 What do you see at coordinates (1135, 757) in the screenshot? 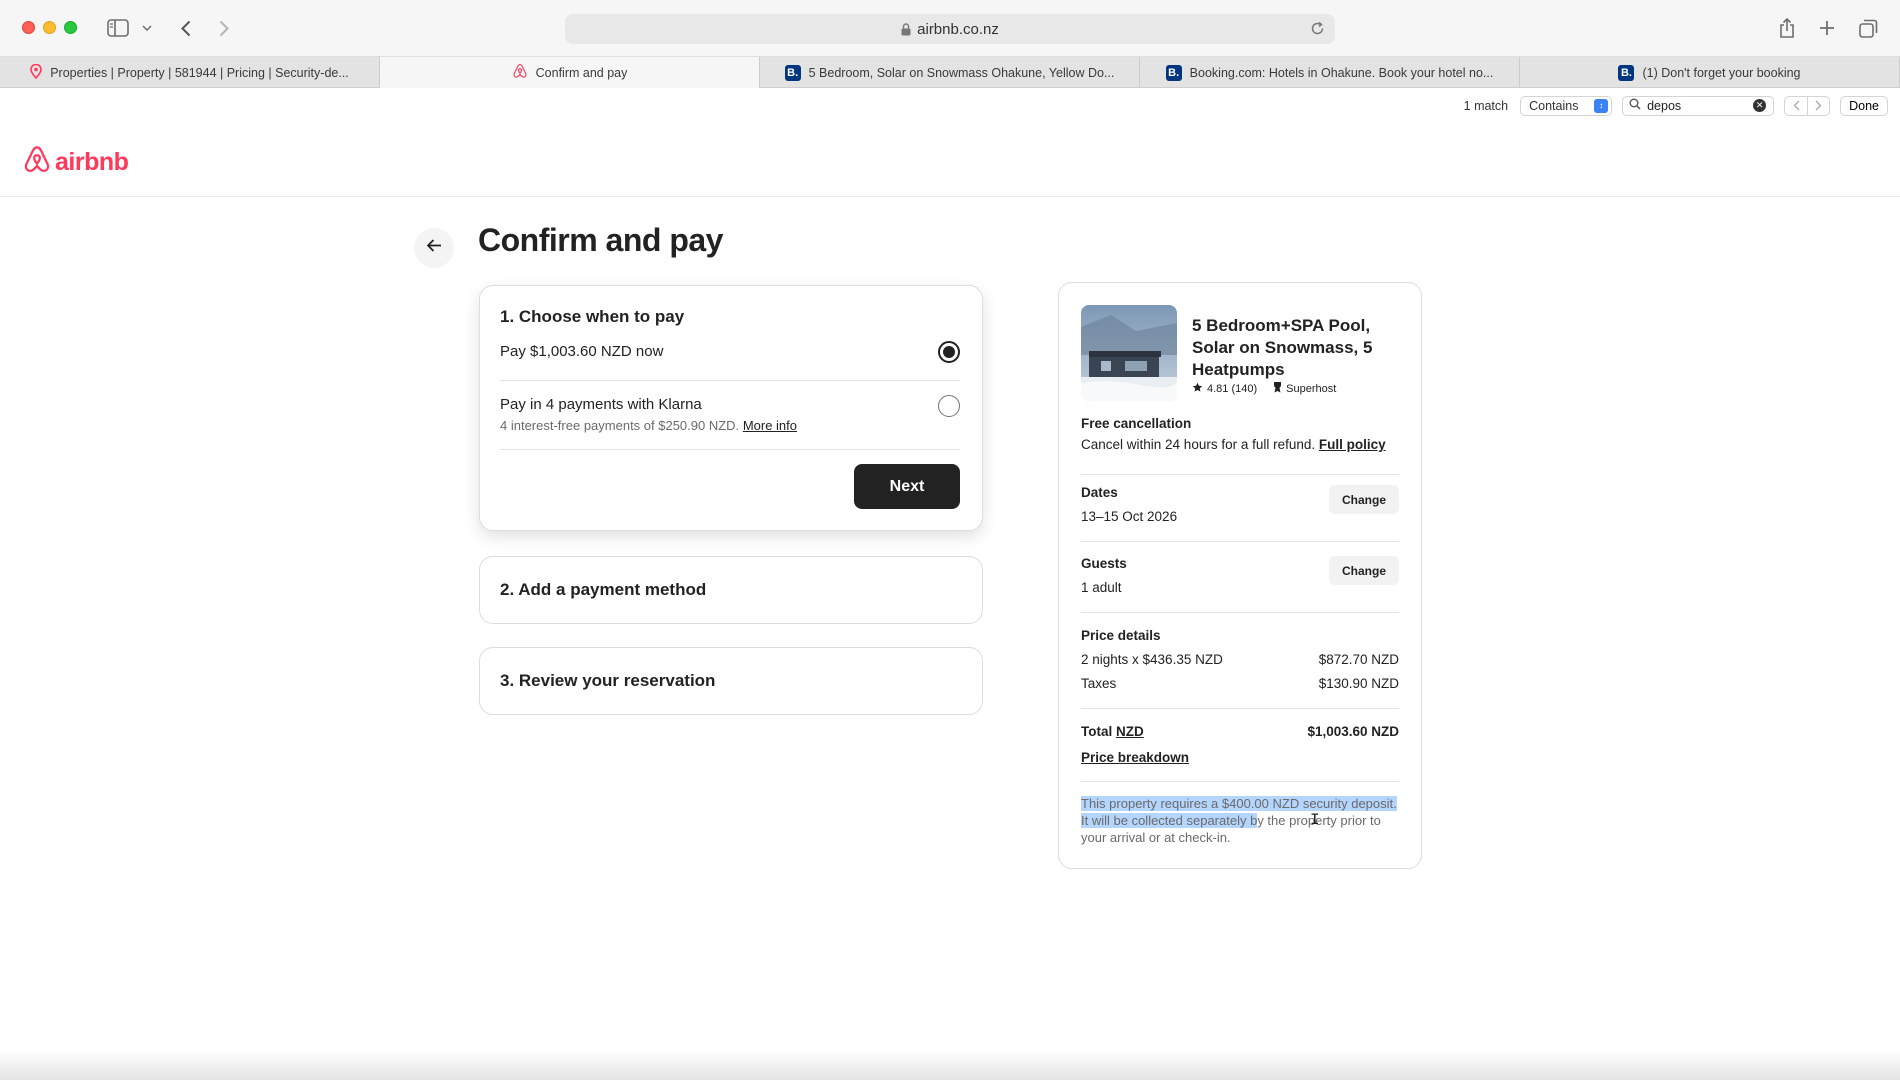
I see `price-breakdown-link: Price breakdown` at bounding box center [1135, 757].